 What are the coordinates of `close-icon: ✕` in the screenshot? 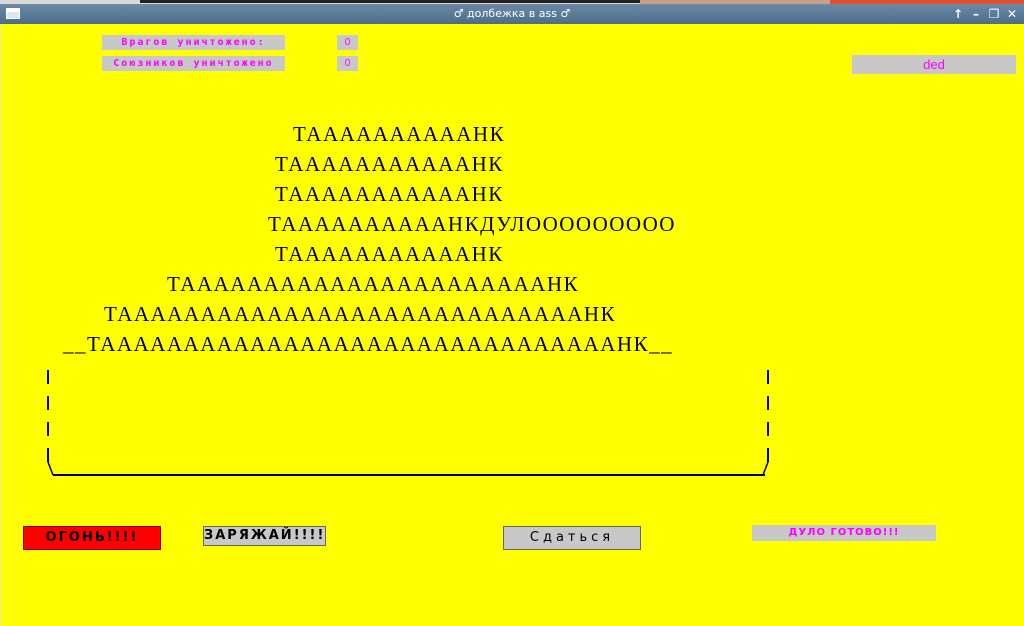 It's located at (1012, 14).